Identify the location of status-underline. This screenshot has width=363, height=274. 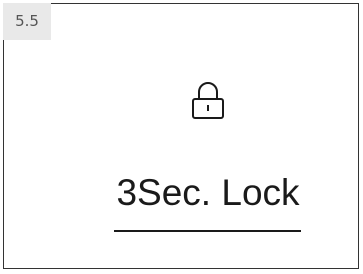
(207, 231).